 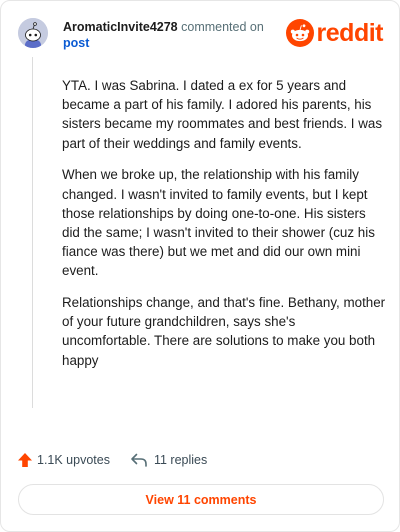 What do you see at coordinates (299, 33) in the screenshot?
I see `reddit-alien-icon` at bounding box center [299, 33].